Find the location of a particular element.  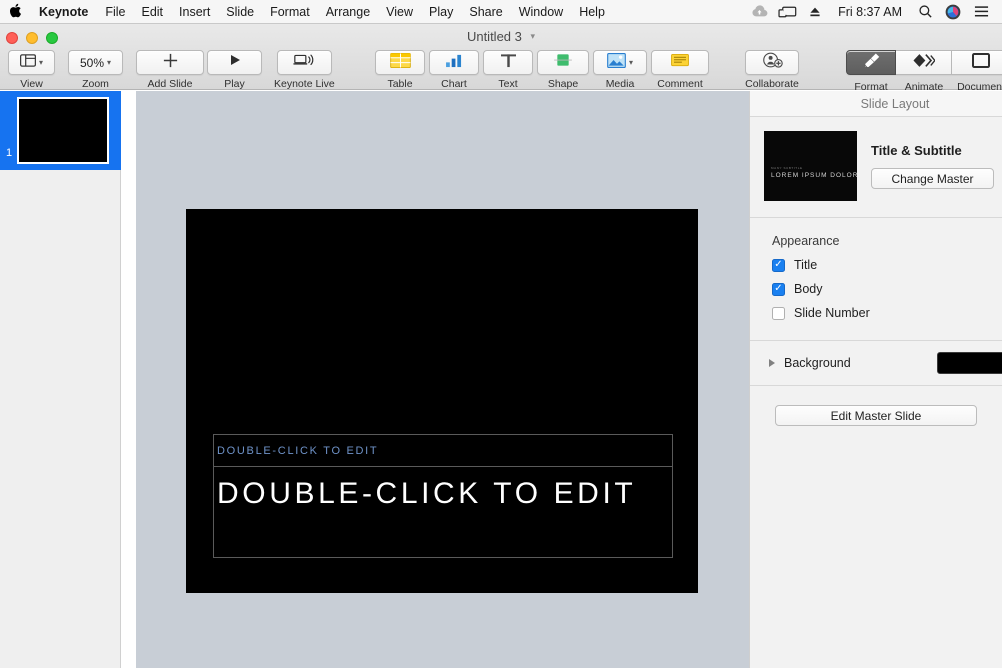

appearance-row-title: ✓ Title is located at coordinates (887, 265).